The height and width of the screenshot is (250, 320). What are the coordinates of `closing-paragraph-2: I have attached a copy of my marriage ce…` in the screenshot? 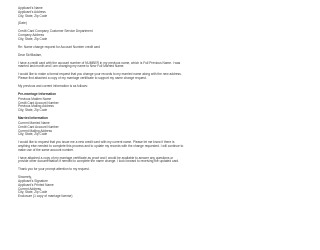 It's located at (99, 159).